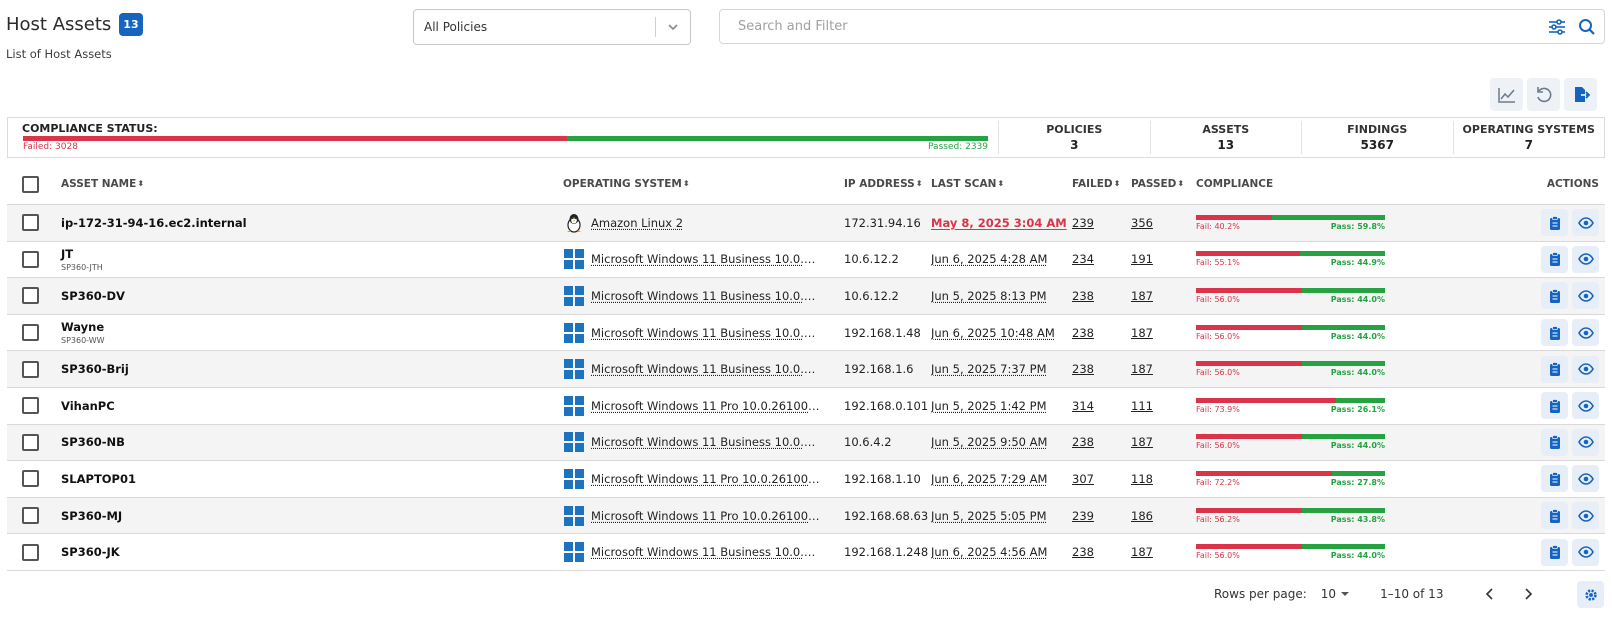 The width and height of the screenshot is (1612, 618). What do you see at coordinates (1163, 184) in the screenshot?
I see `col-passed: PASSED ⬍` at bounding box center [1163, 184].